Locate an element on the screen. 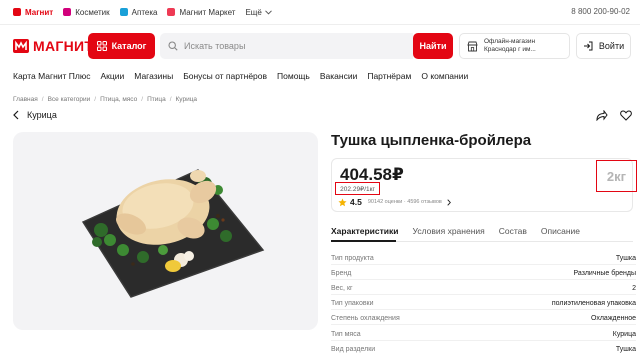 The width and height of the screenshot is (640, 364). nav-item: Карта Магнит Плюс is located at coordinates (52, 76).